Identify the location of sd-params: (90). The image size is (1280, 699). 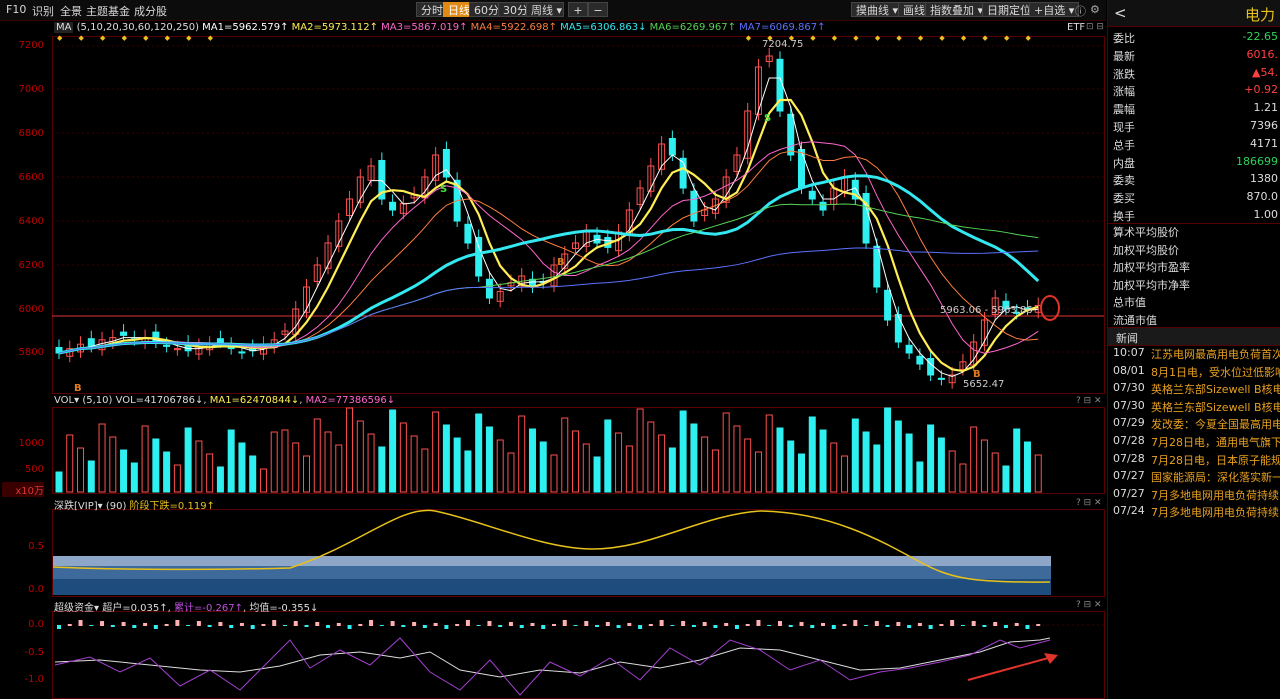
(116, 506).